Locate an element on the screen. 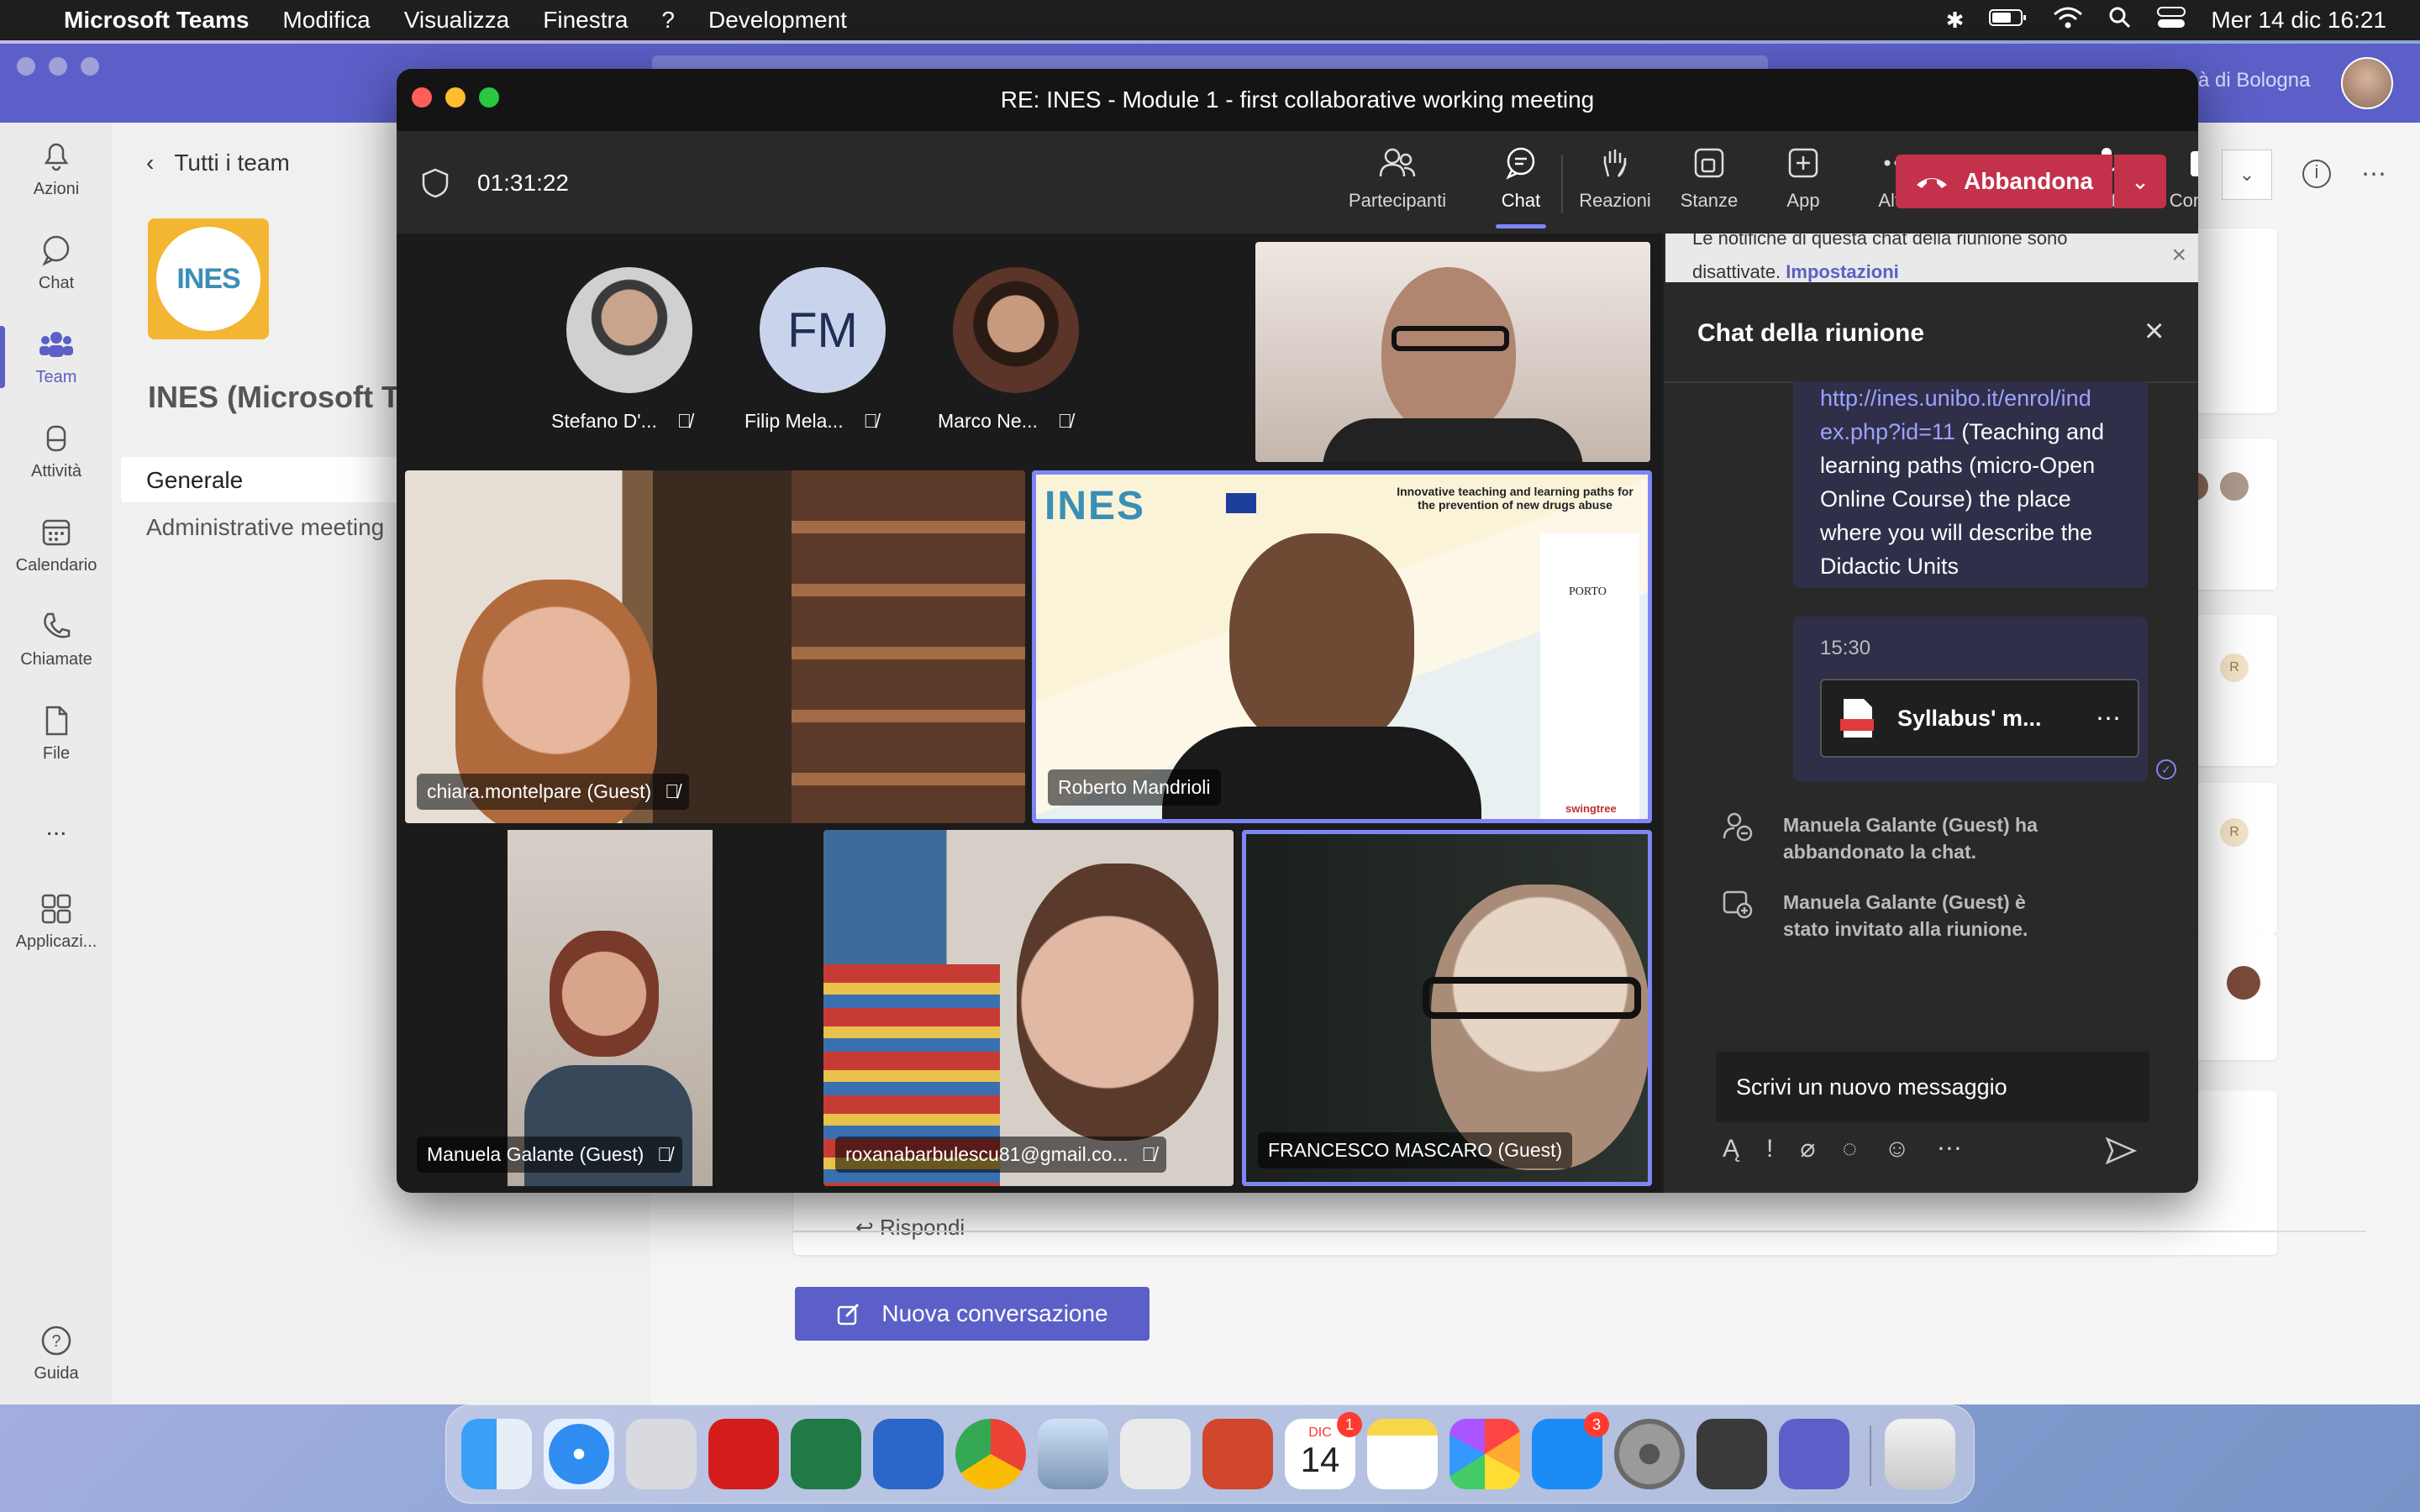  send-icon is located at coordinates (2121, 1151).